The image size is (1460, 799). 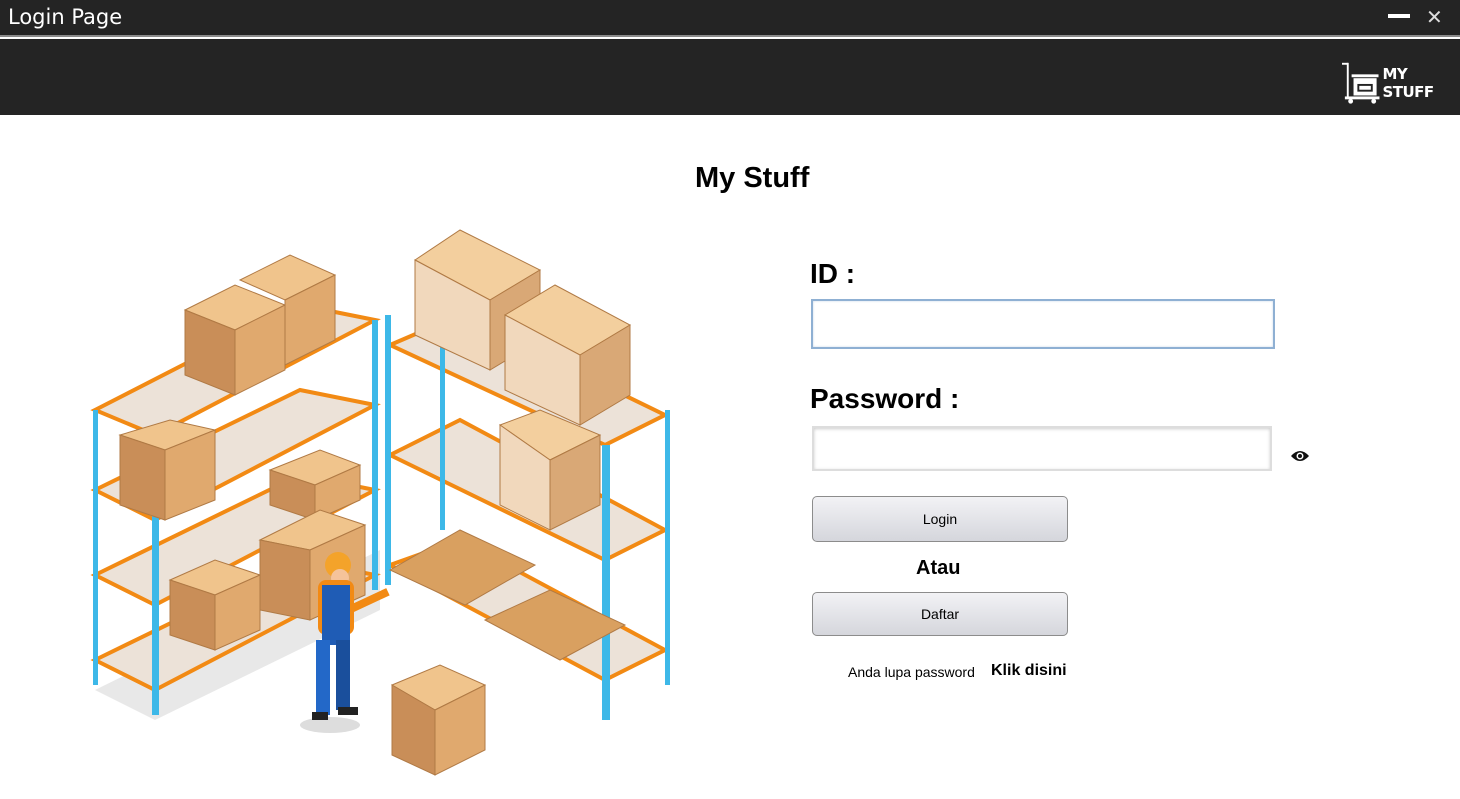 I want to click on cart-box-icon, so click(x=1361, y=83).